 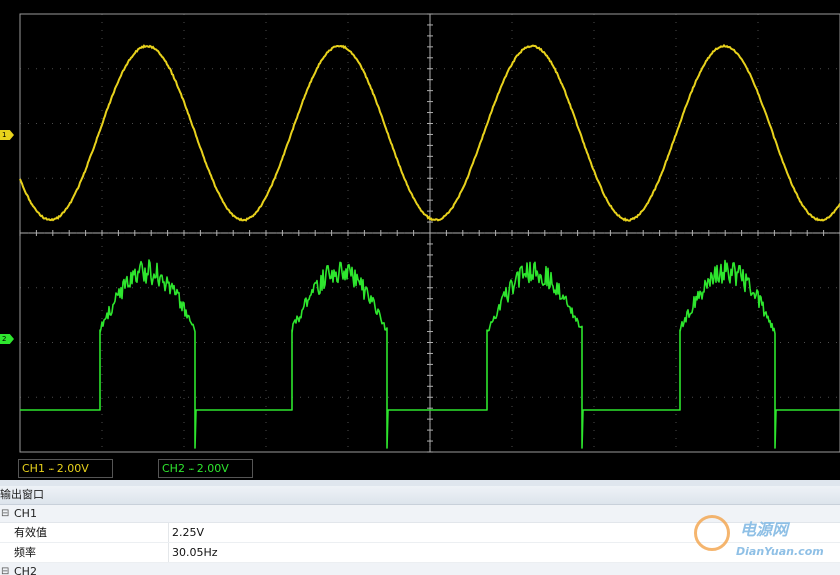 I want to click on property-name: 频率, so click(x=25, y=552).